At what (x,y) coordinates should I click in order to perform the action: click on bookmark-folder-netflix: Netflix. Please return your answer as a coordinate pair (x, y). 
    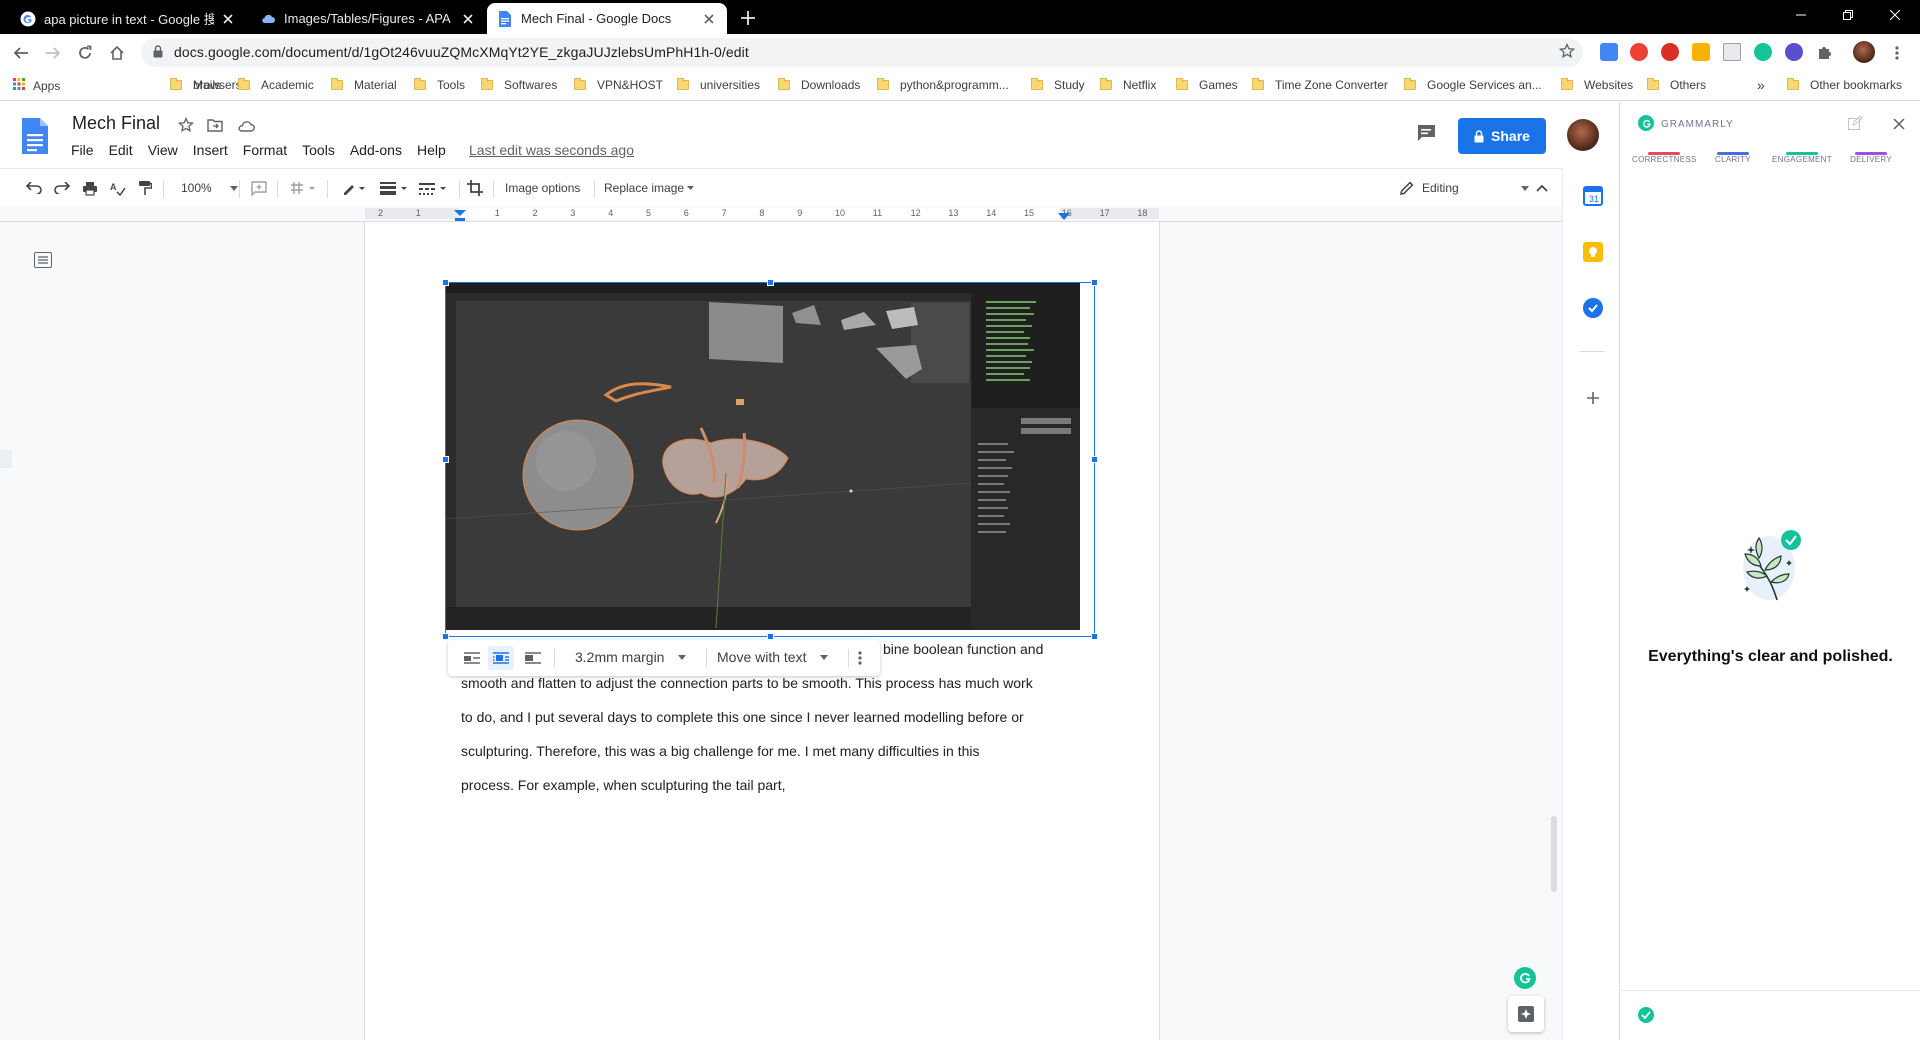
    Looking at the image, I should click on (1128, 85).